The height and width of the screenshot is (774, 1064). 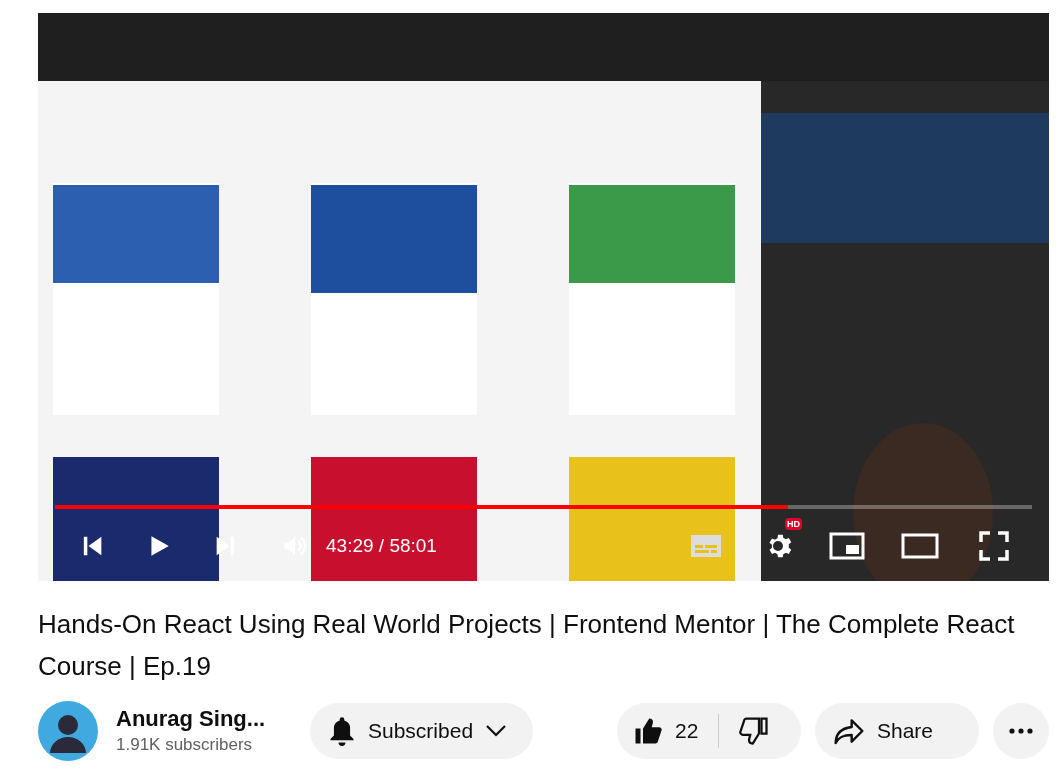 What do you see at coordinates (994, 546) in the screenshot?
I see `fullscreen-icon` at bounding box center [994, 546].